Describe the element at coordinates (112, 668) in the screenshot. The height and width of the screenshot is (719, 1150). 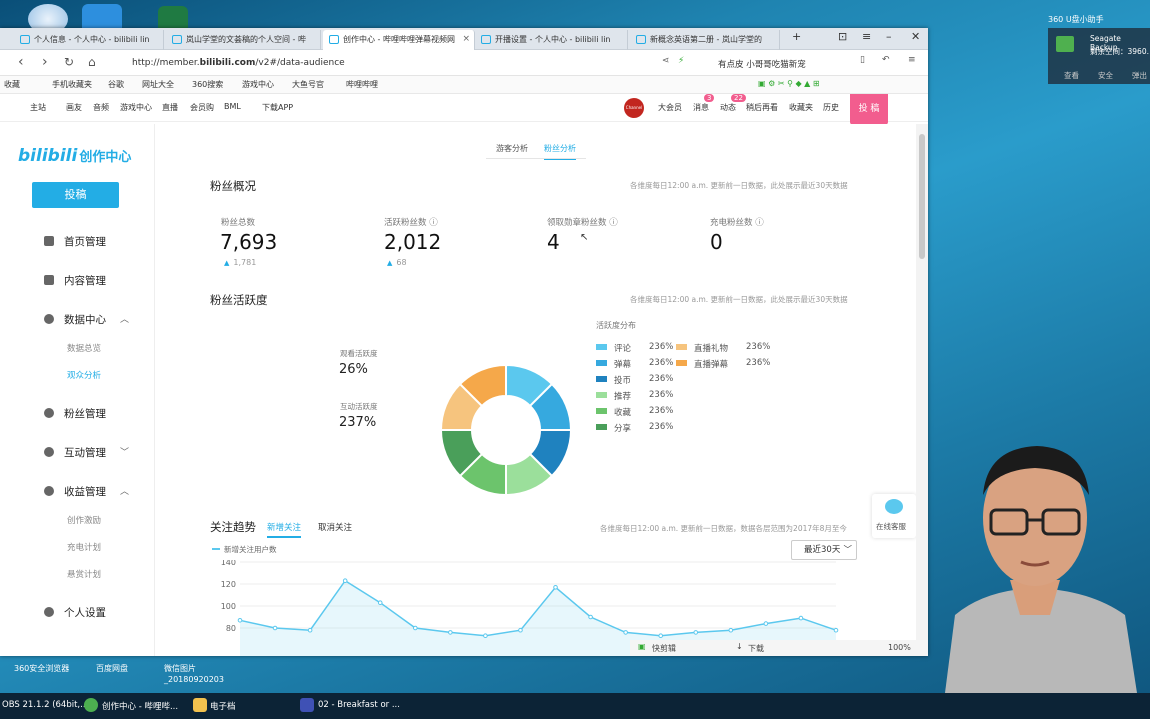
I see `desktop-icon-label: 百度网盘` at that location.